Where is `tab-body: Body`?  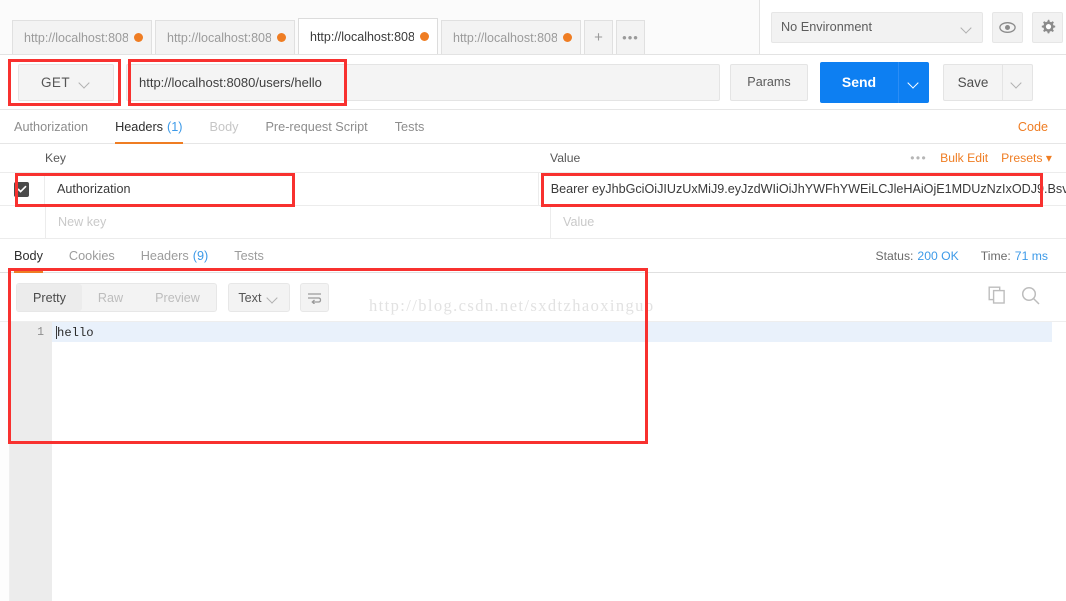 tab-body: Body is located at coordinates (224, 127).